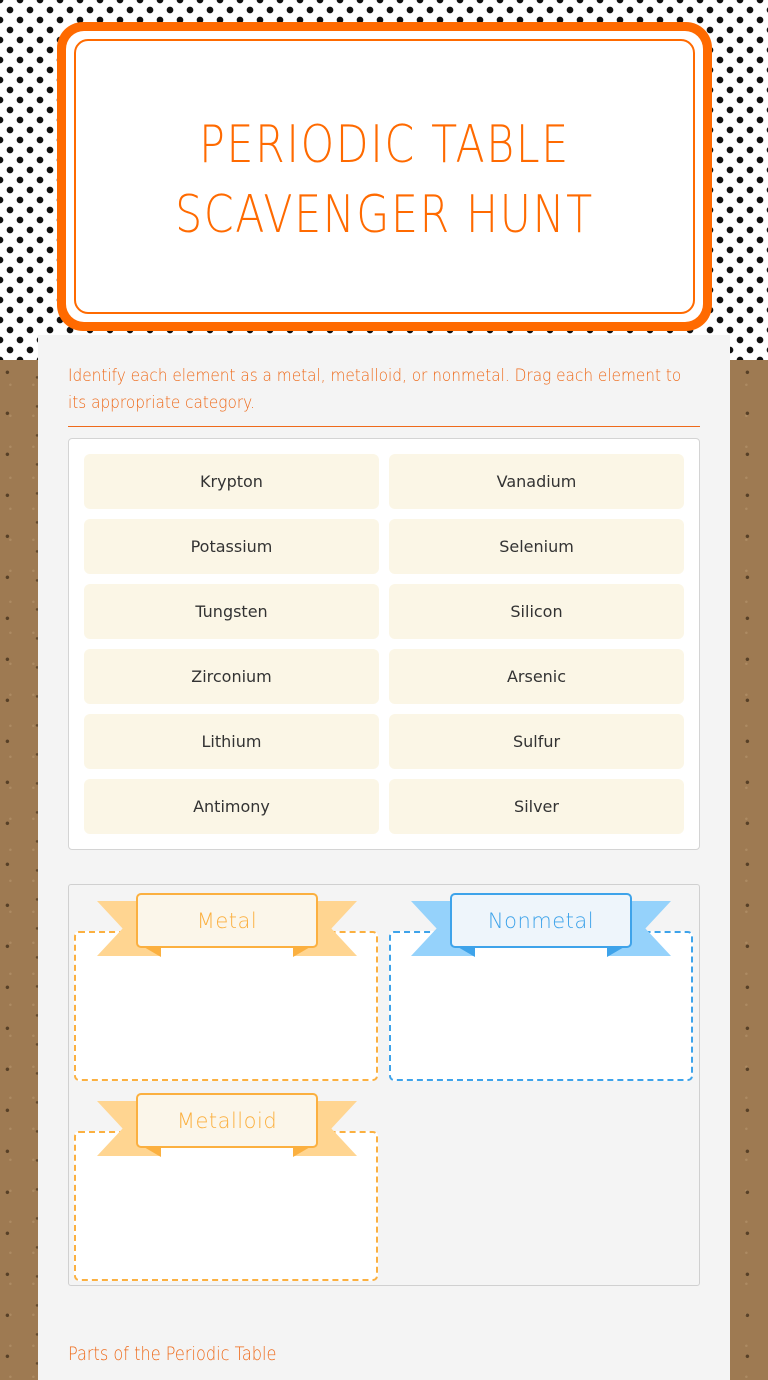 The height and width of the screenshot is (1380, 768). What do you see at coordinates (384, 426) in the screenshot?
I see `divider` at bounding box center [384, 426].